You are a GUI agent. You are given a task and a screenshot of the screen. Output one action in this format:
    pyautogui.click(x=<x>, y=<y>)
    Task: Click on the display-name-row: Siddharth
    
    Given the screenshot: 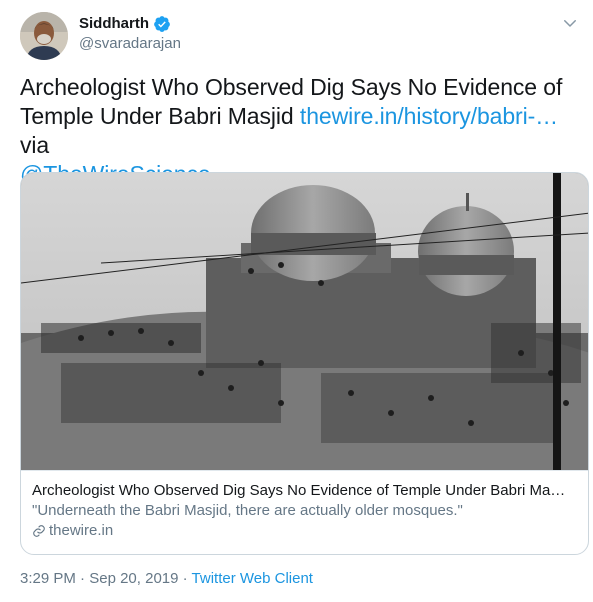 What is the action you would take?
    pyautogui.click(x=130, y=24)
    